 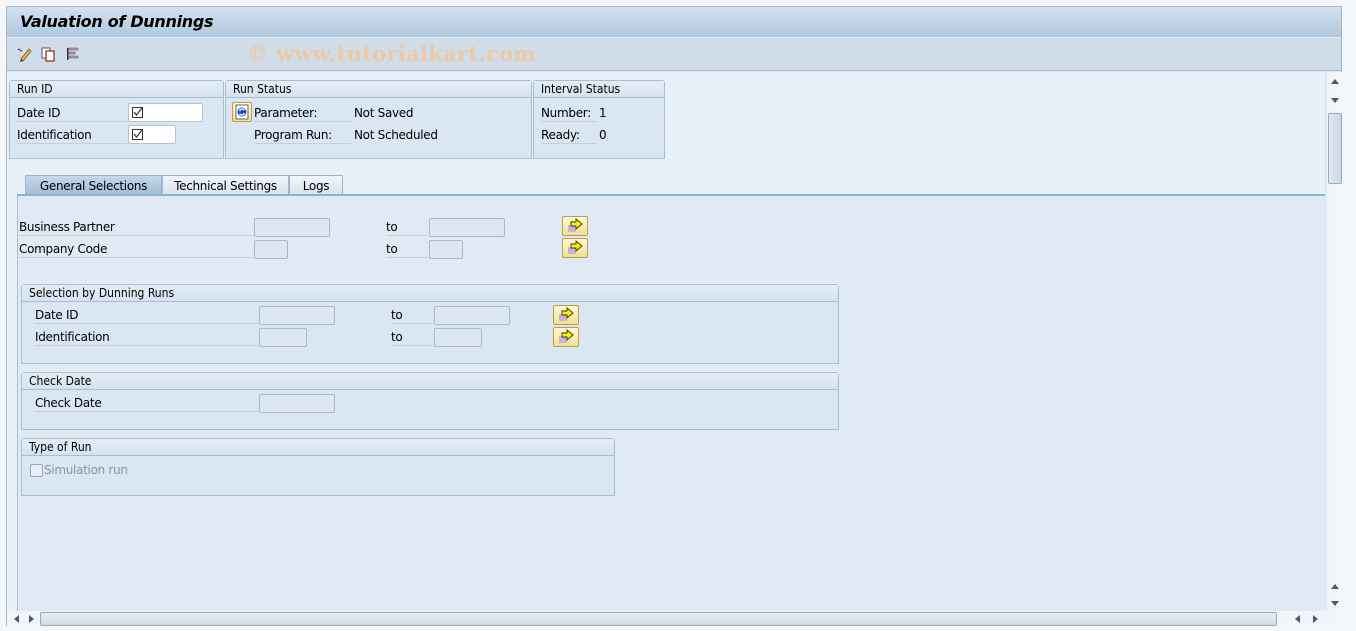 I want to click on ready-label: Ready:, so click(x=569, y=135).